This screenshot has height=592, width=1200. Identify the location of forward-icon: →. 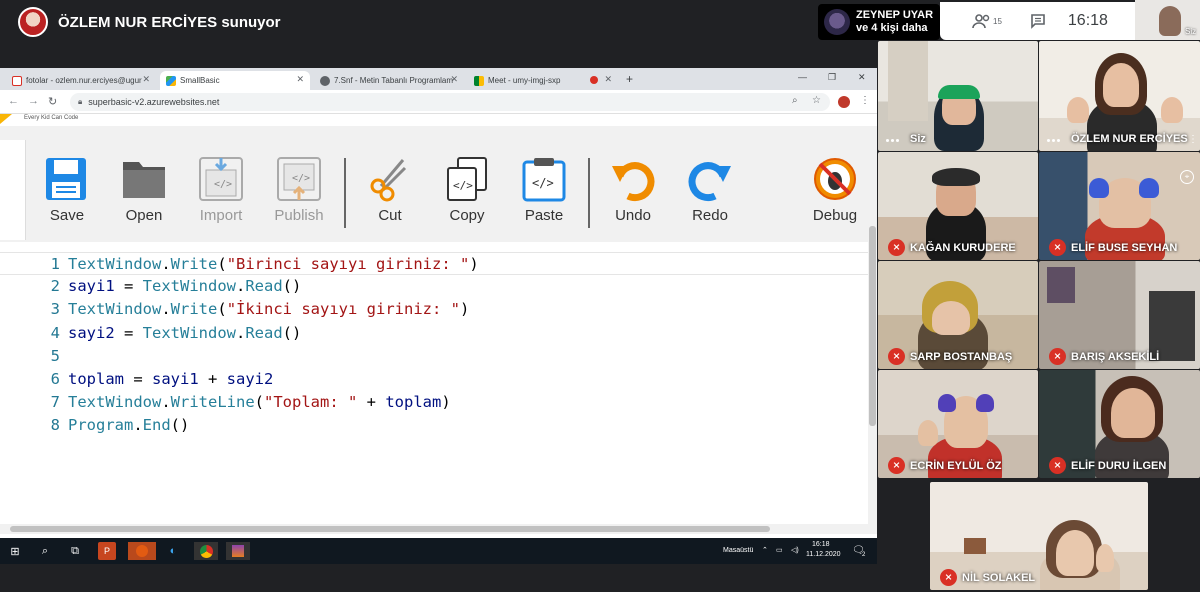
(33, 101).